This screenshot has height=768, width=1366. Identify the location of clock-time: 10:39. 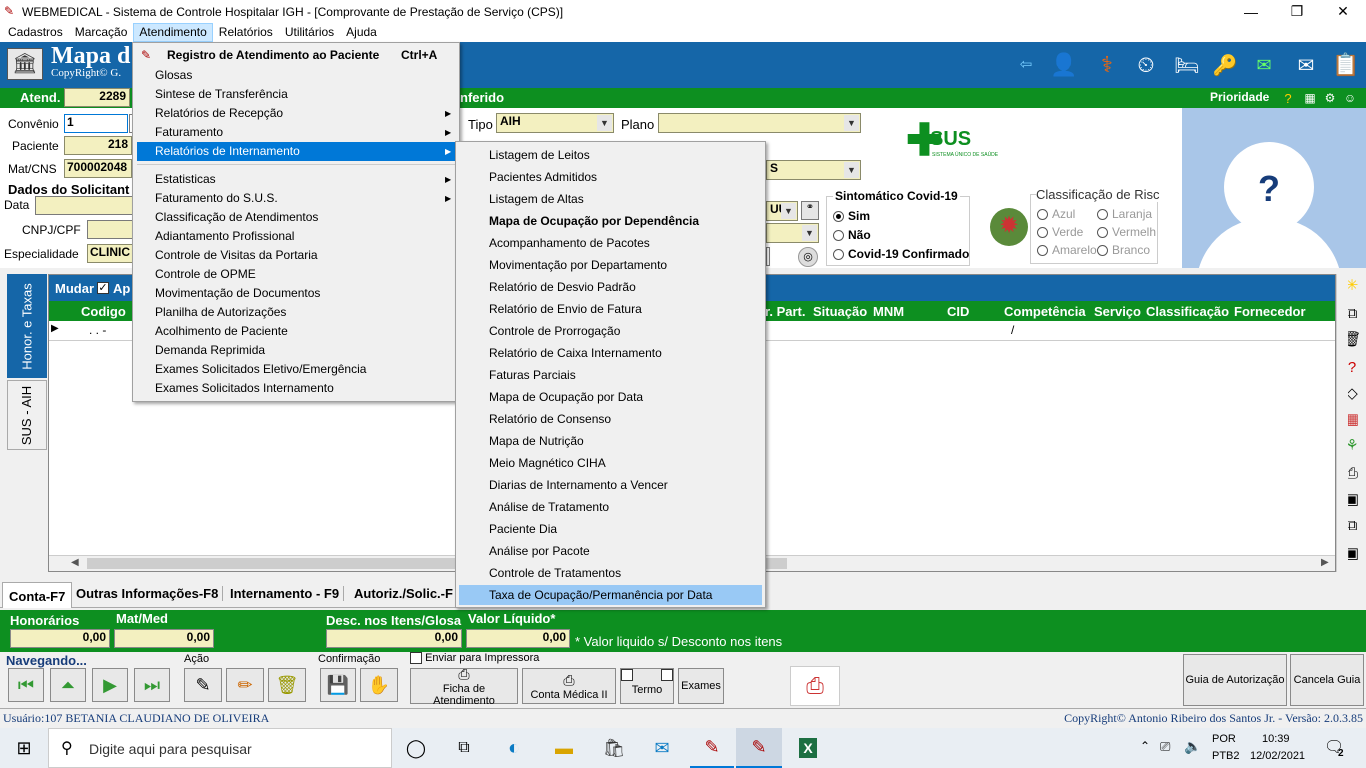
(1276, 739).